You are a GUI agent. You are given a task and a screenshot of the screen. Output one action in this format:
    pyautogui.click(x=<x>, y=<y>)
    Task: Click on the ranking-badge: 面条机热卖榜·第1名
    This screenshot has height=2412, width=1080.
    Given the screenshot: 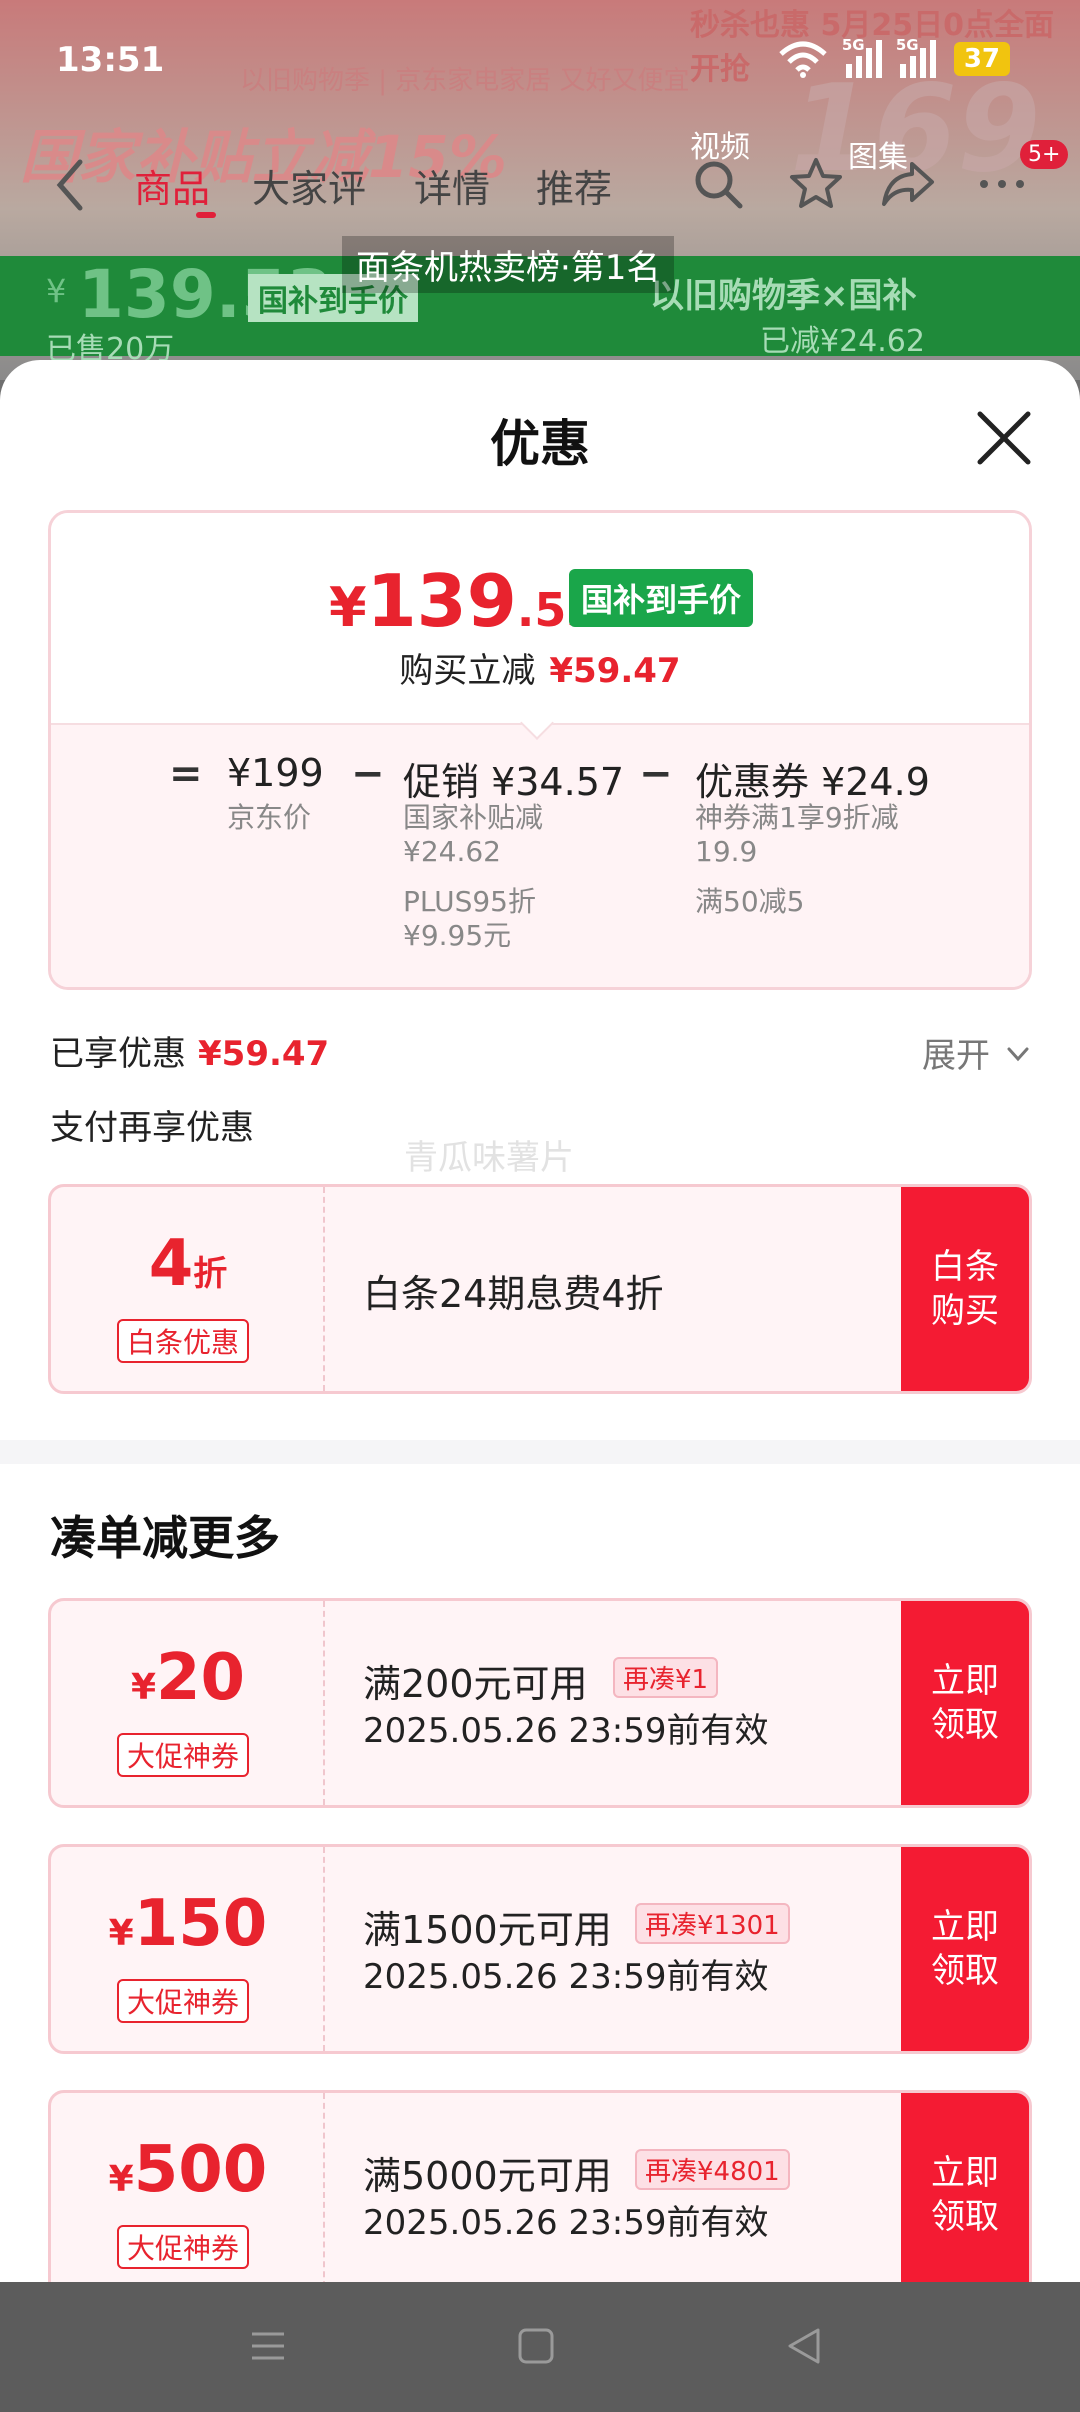 What is the action you would take?
    pyautogui.click(x=508, y=264)
    